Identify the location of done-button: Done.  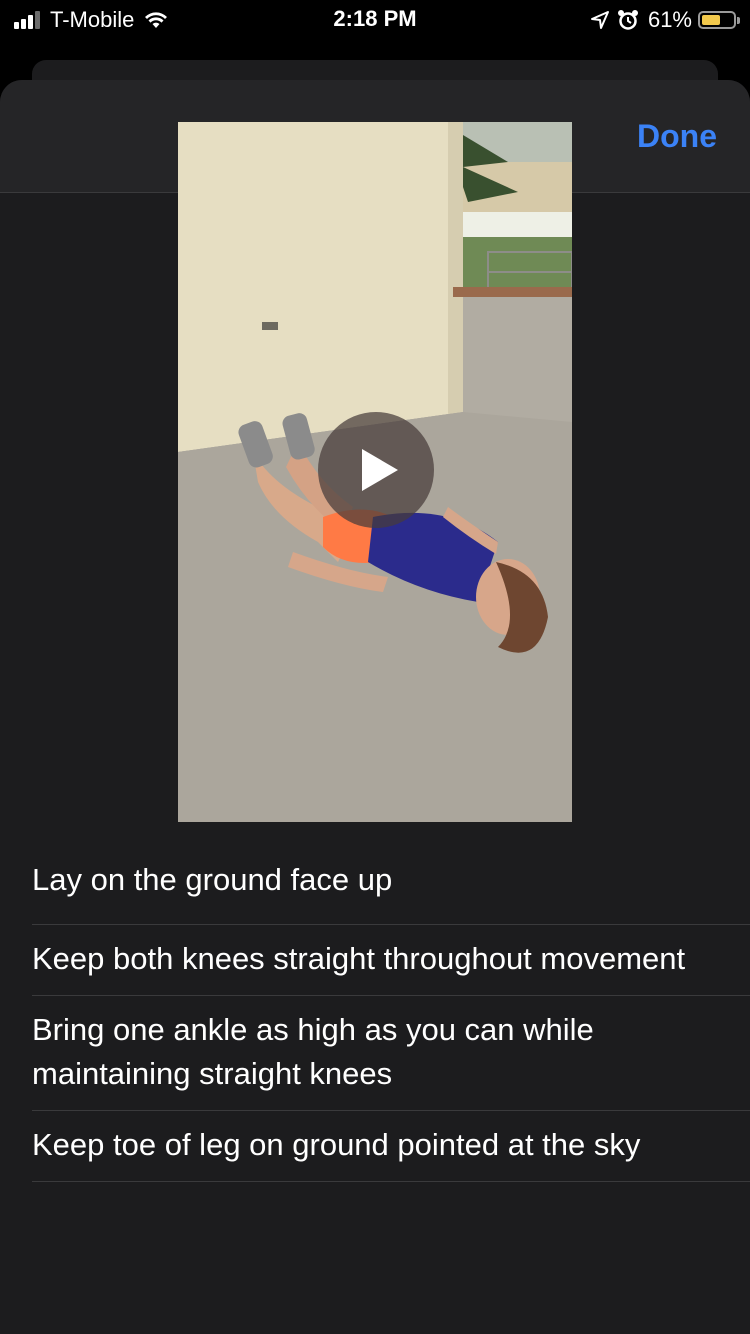
(677, 136).